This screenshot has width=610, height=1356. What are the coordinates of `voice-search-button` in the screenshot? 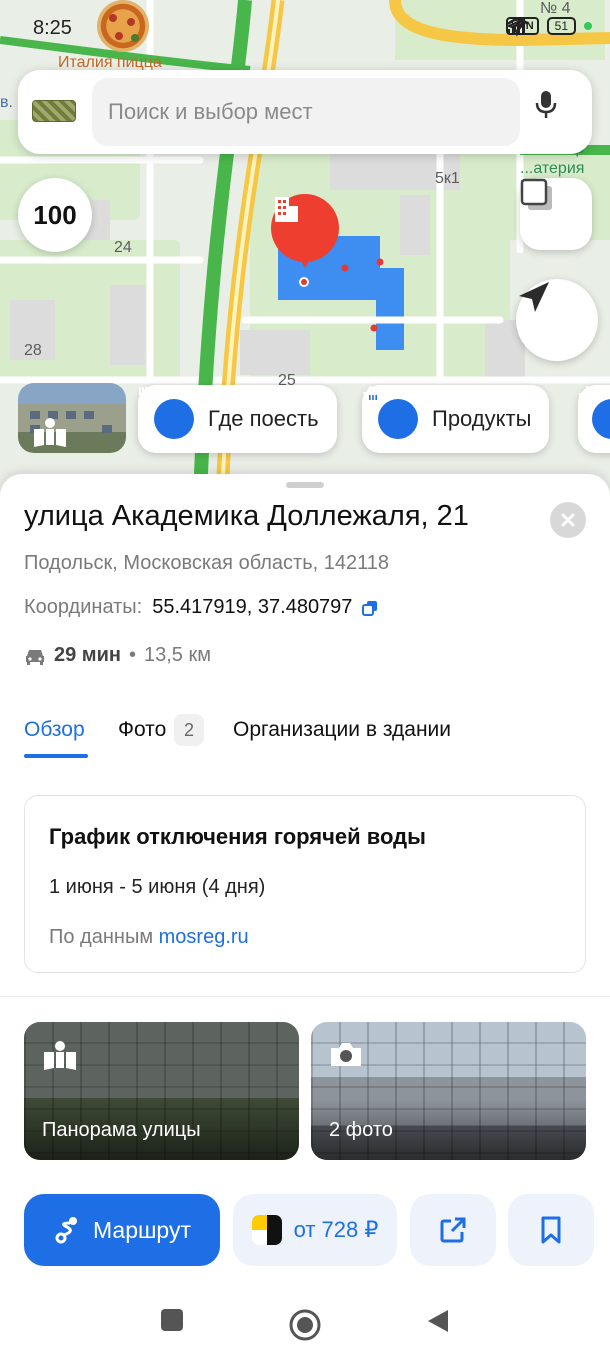 It's located at (556, 112).